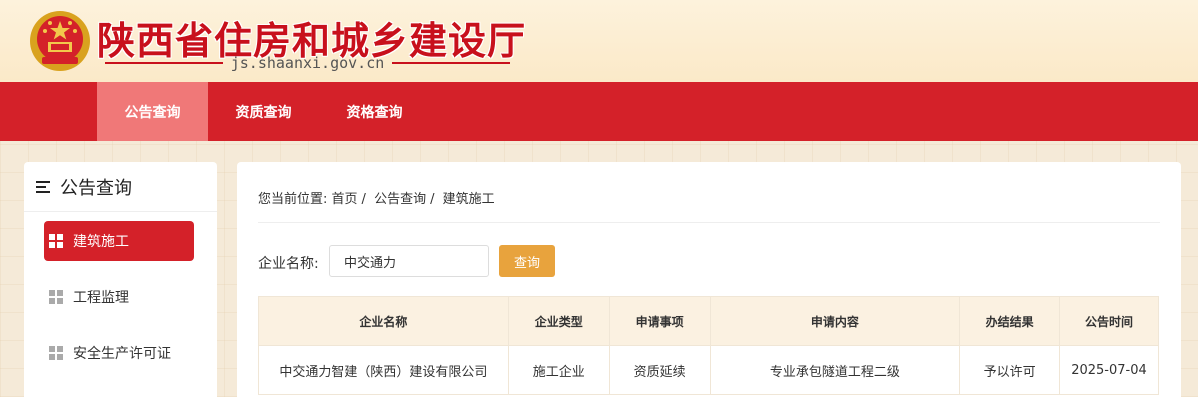 The height and width of the screenshot is (397, 1198). I want to click on breadcrumb-announcements: 公告查询, so click(400, 199).